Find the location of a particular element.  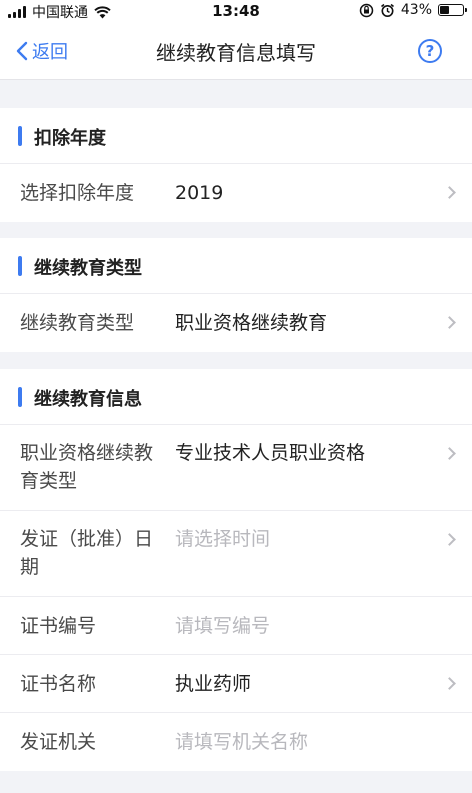

navigation-bar: 返回 继续教育信息填写 ? is located at coordinates (236, 51).